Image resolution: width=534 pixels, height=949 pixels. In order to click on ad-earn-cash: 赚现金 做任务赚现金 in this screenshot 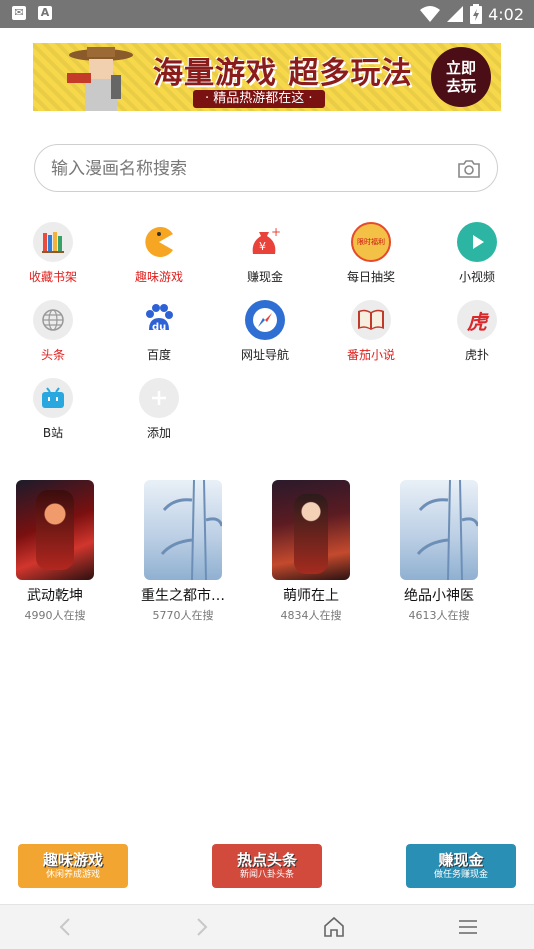, I will do `click(461, 866)`.